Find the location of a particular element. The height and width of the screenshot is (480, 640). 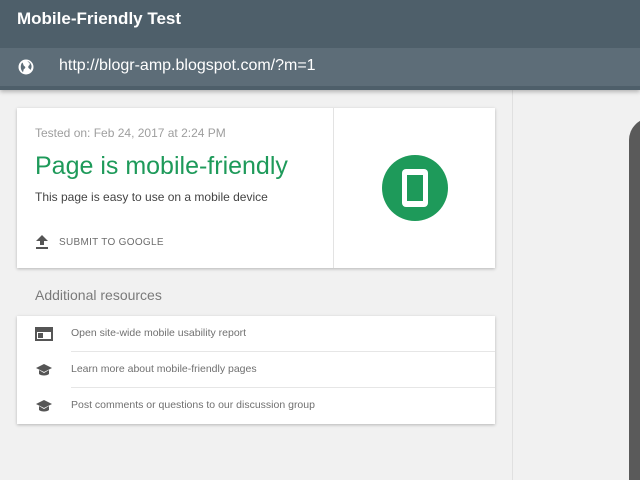

submit-button-label: SUBMIT TO GOOGLE is located at coordinates (111, 242).